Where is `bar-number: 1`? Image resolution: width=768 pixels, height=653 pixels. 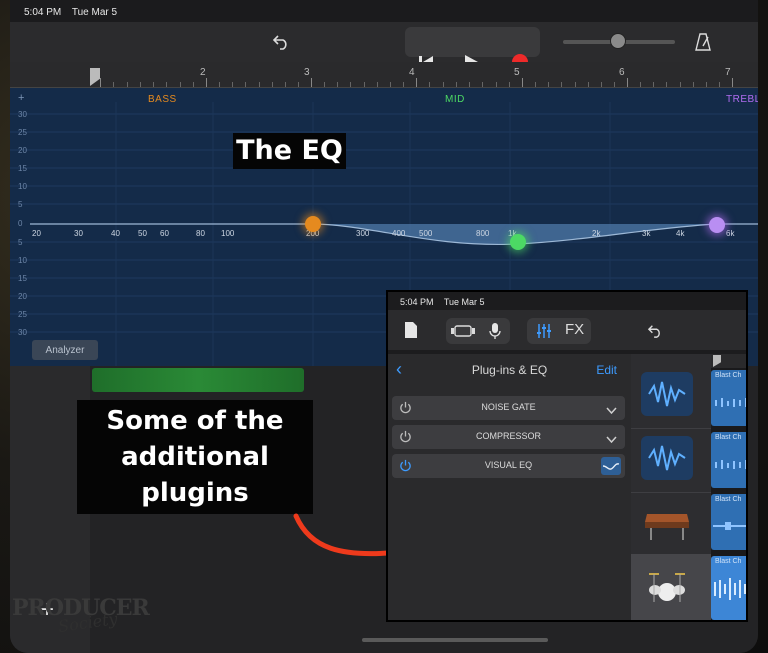
bar-number: 1 is located at coordinates (95, 72).